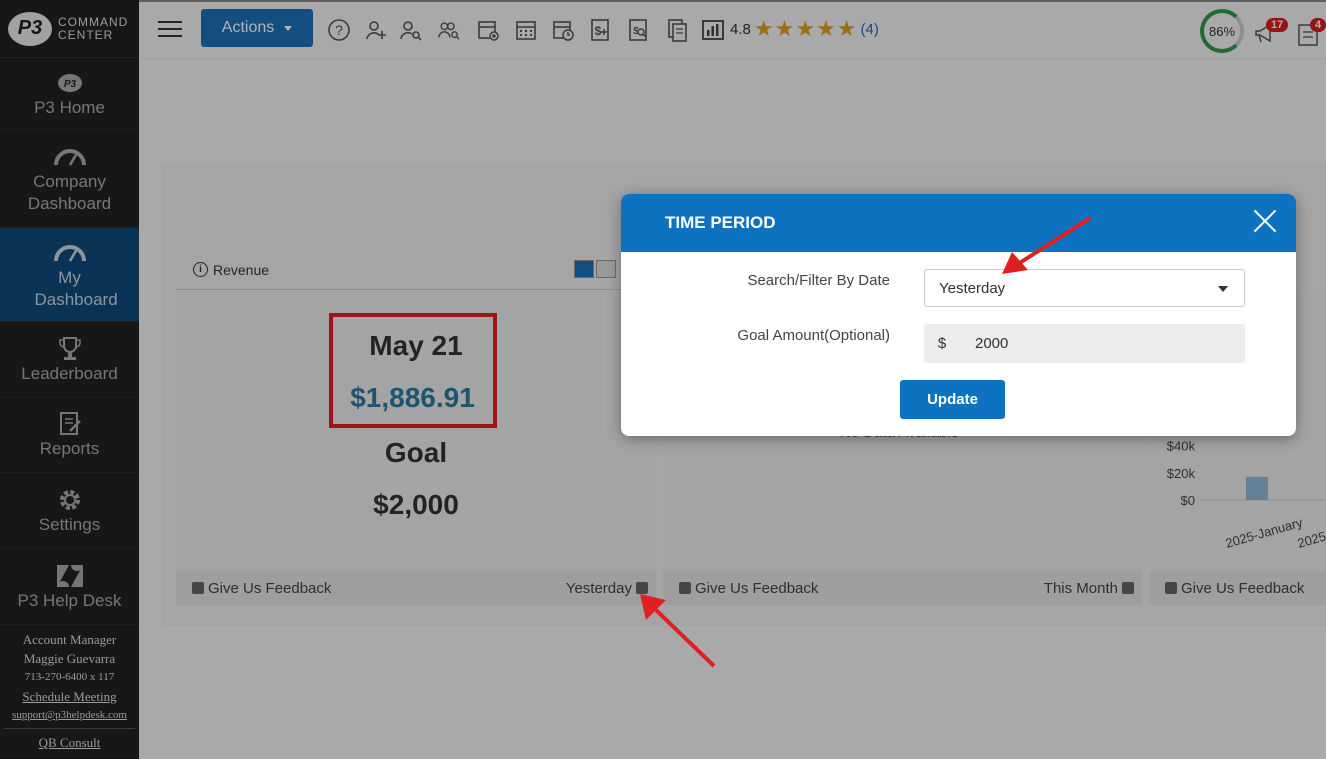 The height and width of the screenshot is (759, 1326). Describe the element at coordinates (952, 399) in the screenshot. I see `update-button: Update` at that location.